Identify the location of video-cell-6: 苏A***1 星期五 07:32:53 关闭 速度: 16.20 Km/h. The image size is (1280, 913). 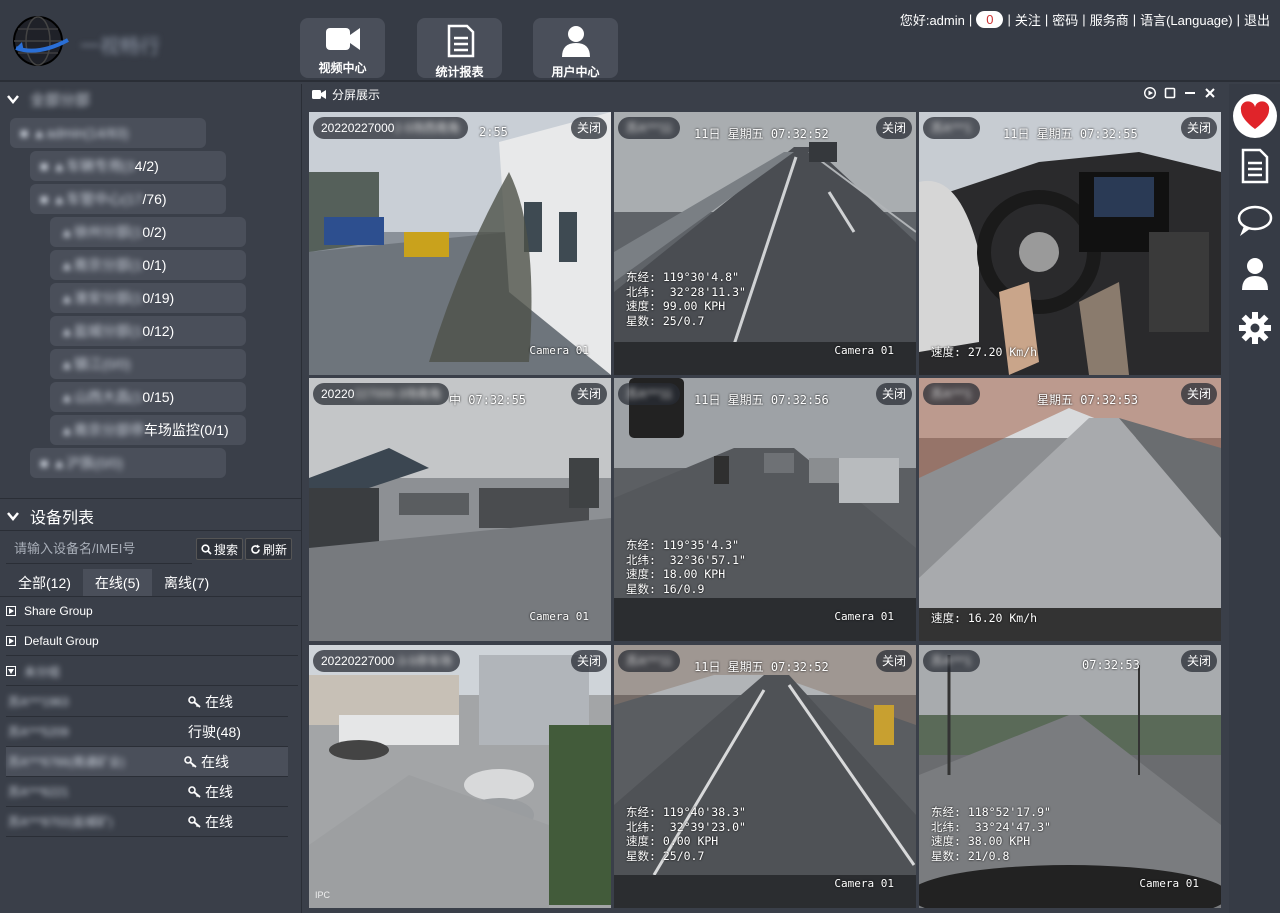
(1070, 509).